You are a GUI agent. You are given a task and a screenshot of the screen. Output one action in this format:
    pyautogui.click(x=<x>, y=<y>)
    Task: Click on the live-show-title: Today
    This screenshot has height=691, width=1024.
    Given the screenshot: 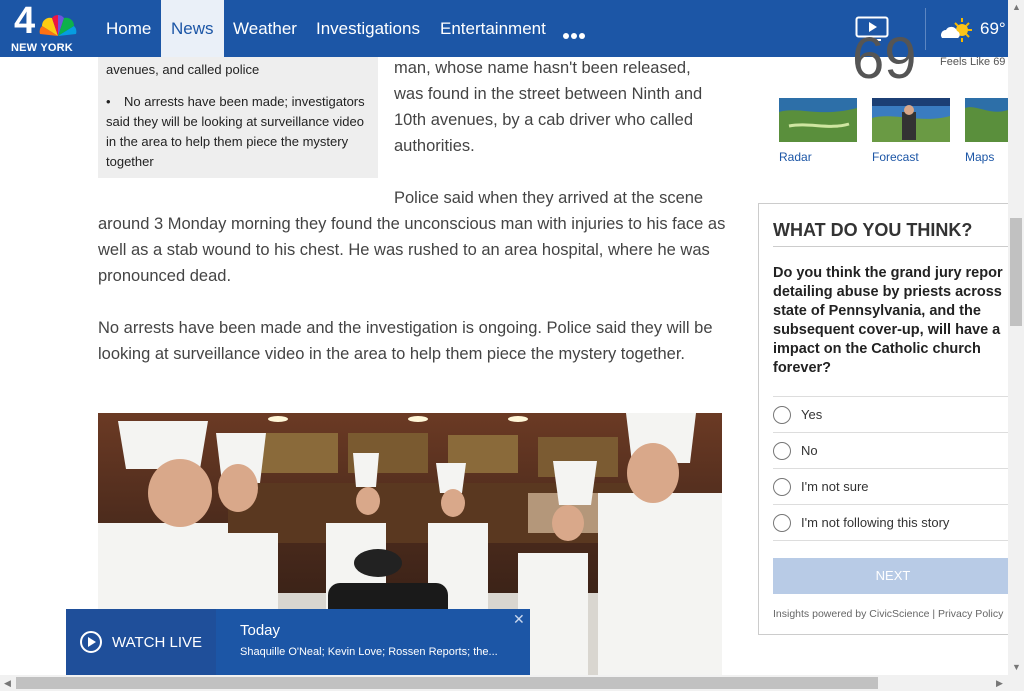 What is the action you would take?
    pyautogui.click(x=260, y=630)
    